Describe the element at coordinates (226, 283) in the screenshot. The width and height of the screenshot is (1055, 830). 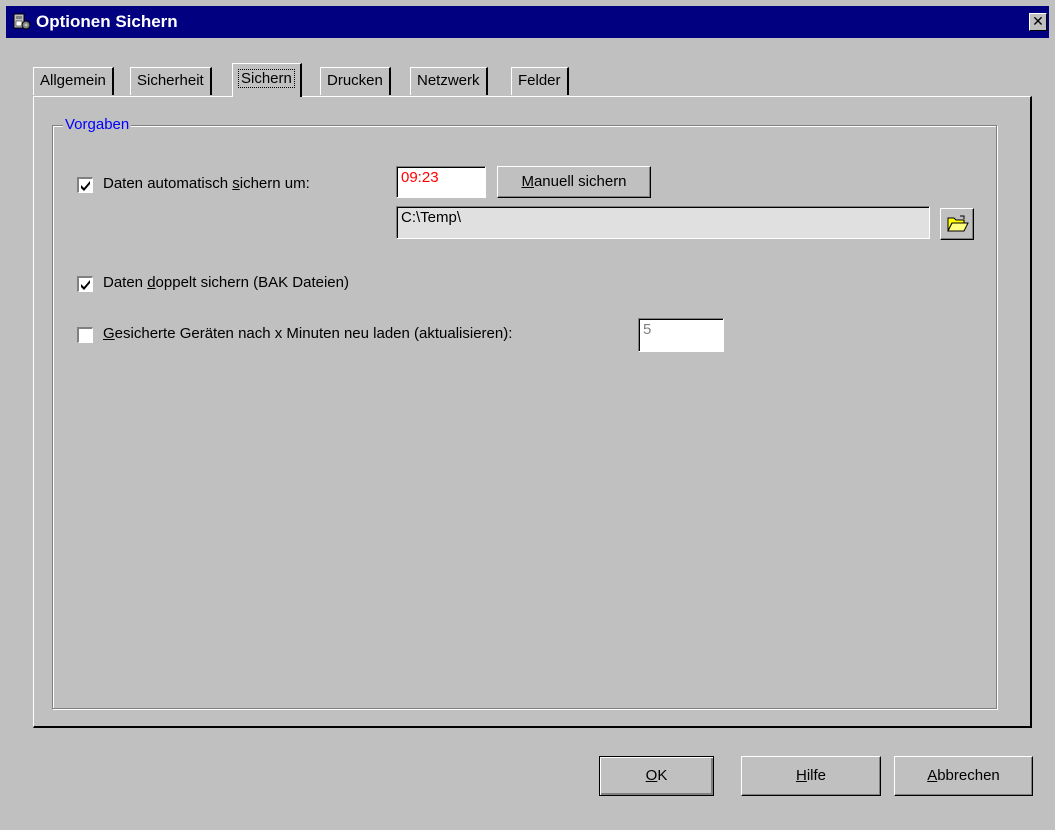
I see `double-save-label: Daten doppelt sichern (BAK Dateien)` at that location.